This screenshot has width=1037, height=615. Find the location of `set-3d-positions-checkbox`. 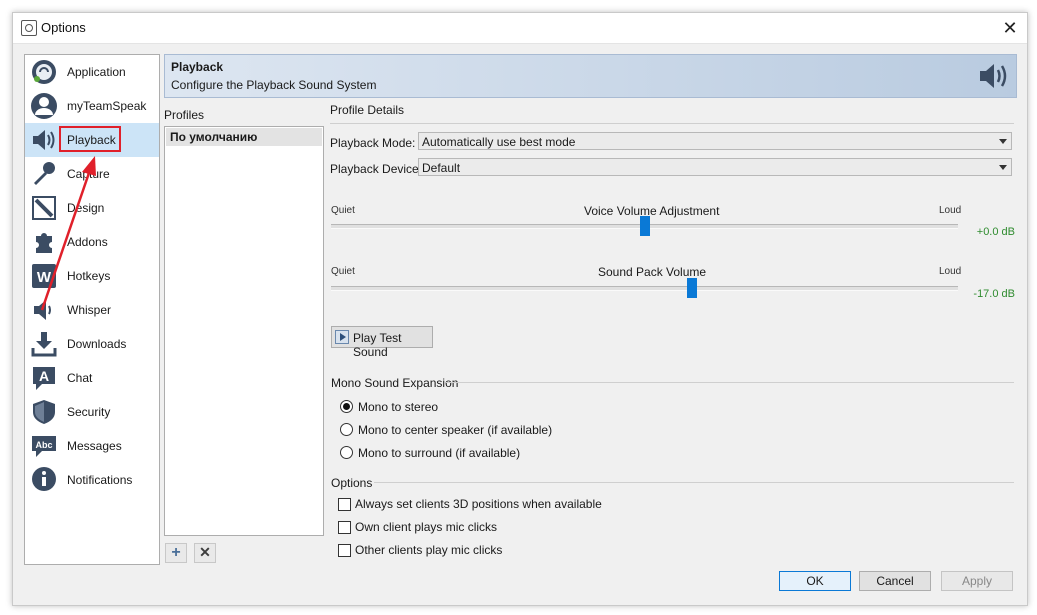

set-3d-positions-checkbox is located at coordinates (344, 504).